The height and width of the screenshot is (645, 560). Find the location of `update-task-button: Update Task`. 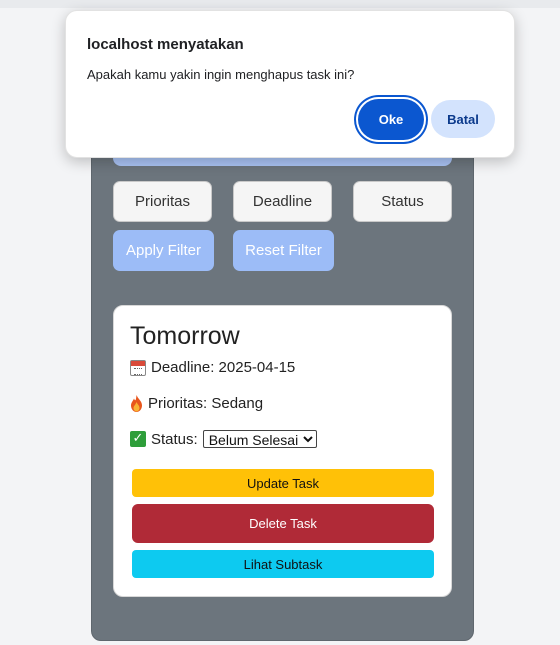

update-task-button: Update Task is located at coordinates (283, 483).